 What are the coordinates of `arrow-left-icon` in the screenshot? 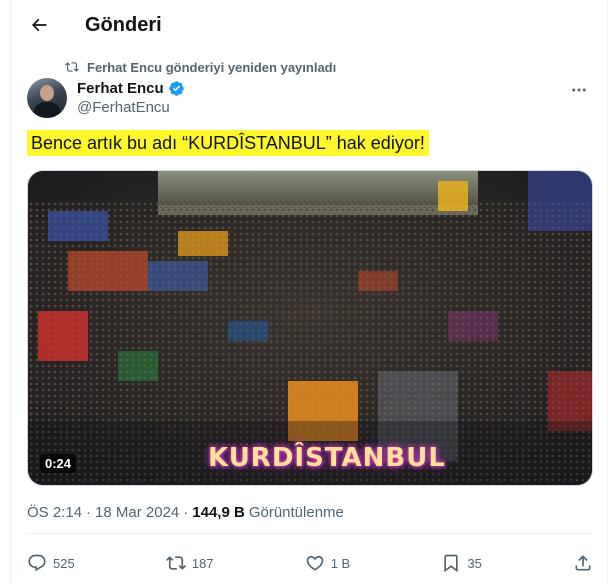 It's located at (39, 25).